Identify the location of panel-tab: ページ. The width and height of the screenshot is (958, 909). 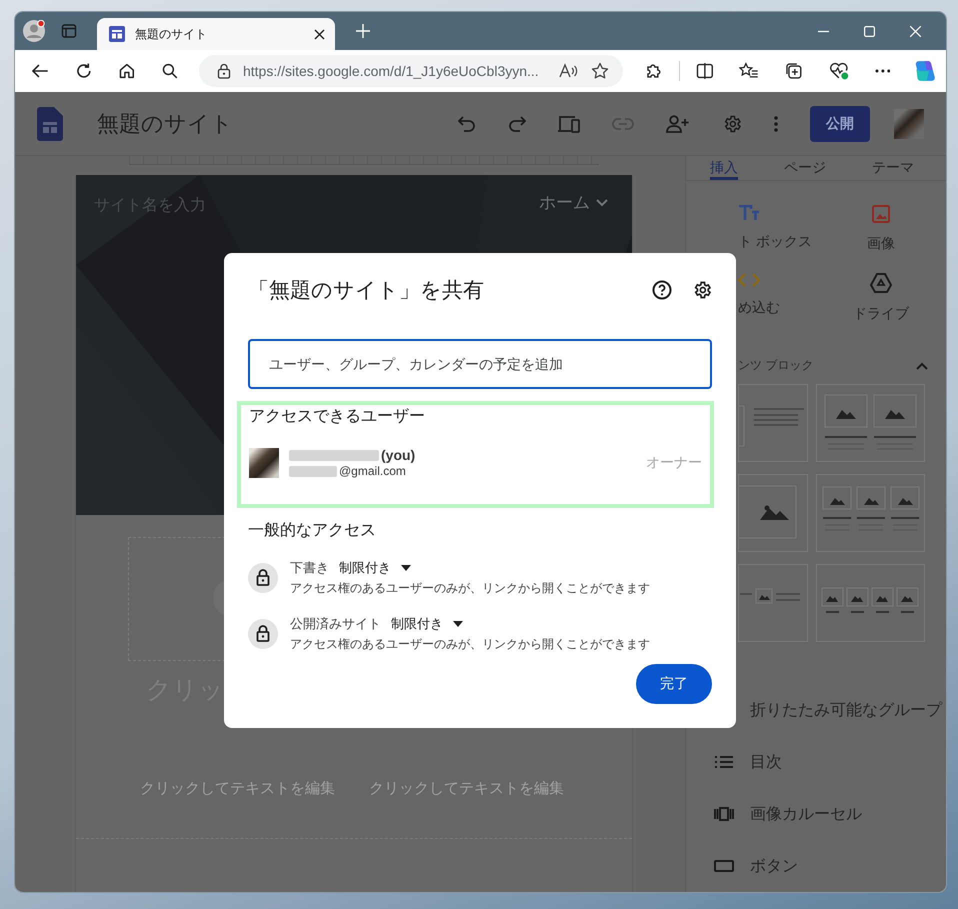
(805, 168).